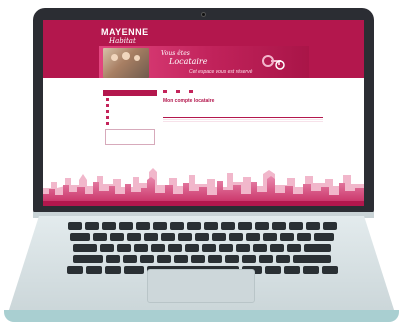  I want to click on sidebar-info-box, so click(130, 137).